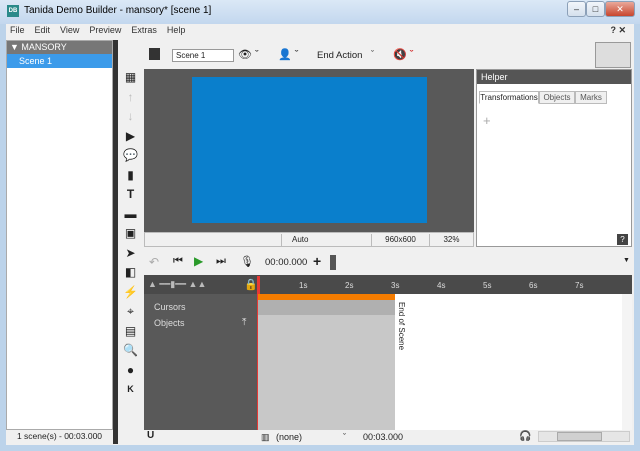 The image size is (640, 451). I want to click on zoom-icon: 🔍, so click(130, 351).